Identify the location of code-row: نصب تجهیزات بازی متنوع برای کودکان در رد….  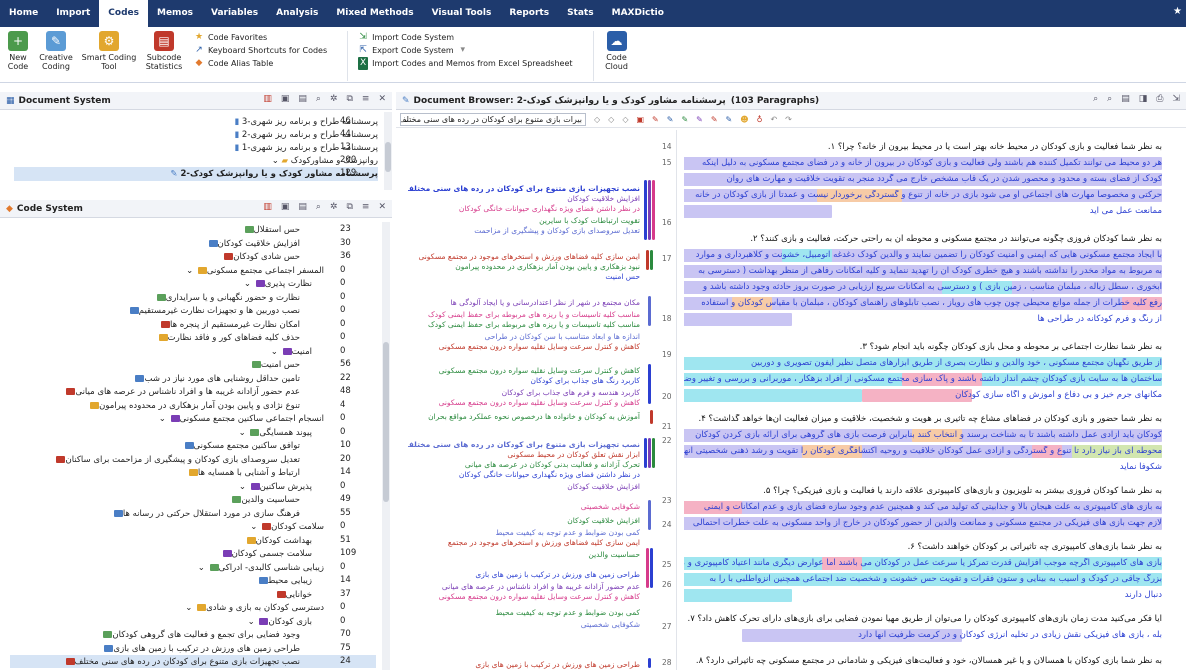
(182, 662).